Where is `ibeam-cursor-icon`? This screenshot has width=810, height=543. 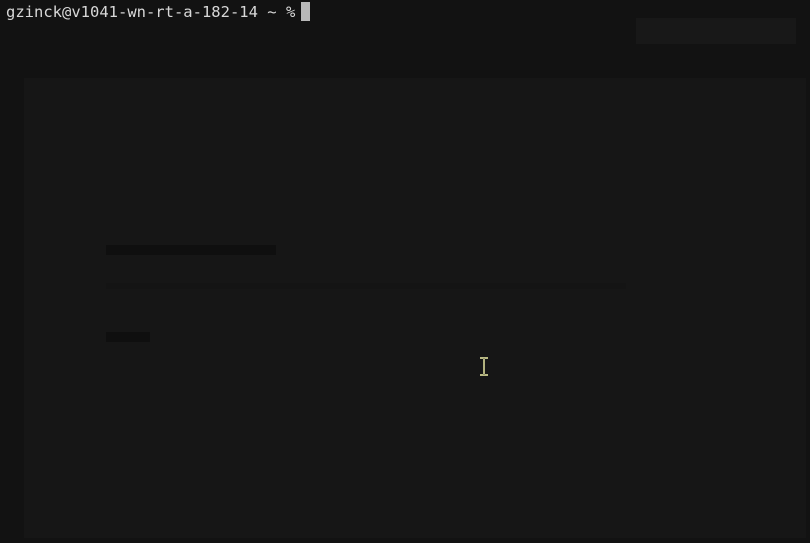 ibeam-cursor-icon is located at coordinates (484, 366).